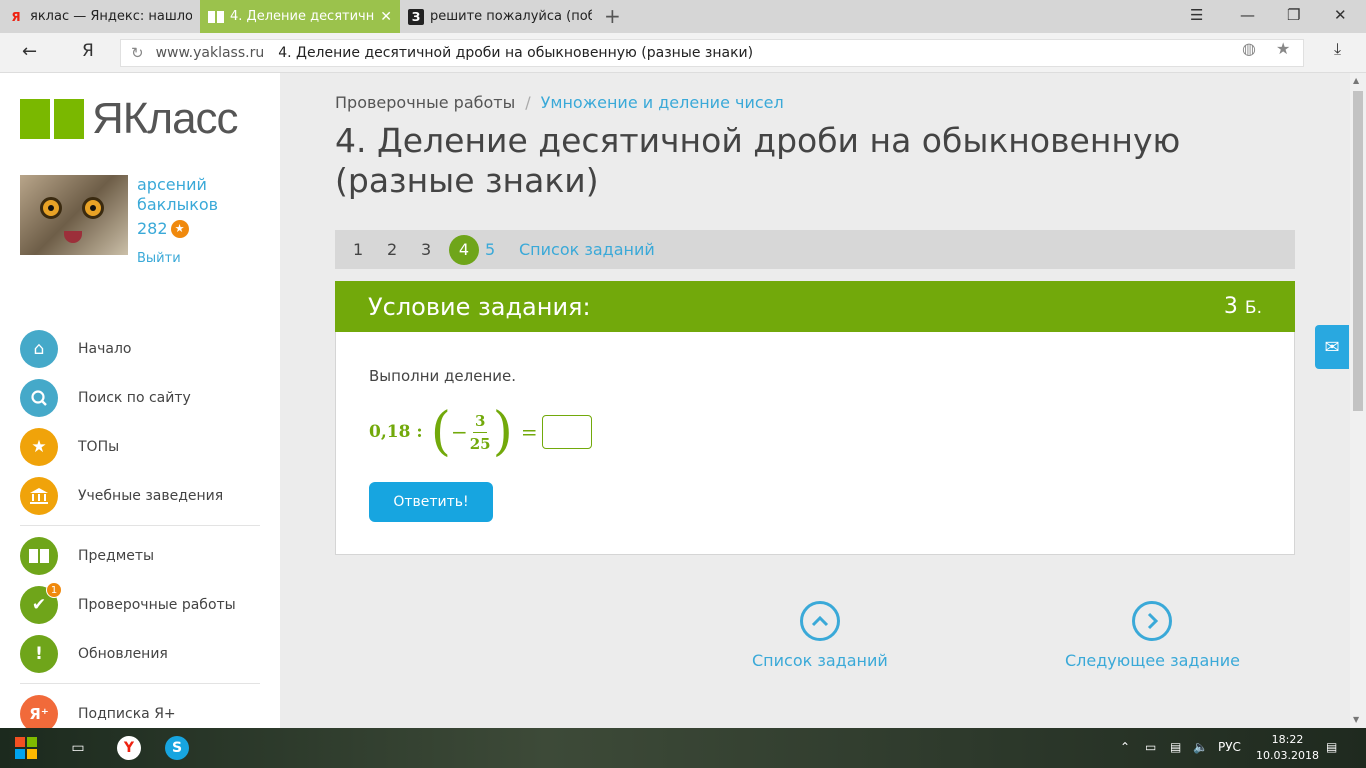 This screenshot has width=1366, height=768. What do you see at coordinates (1340, 15) in the screenshot?
I see `close-window-icon: ✕` at bounding box center [1340, 15].